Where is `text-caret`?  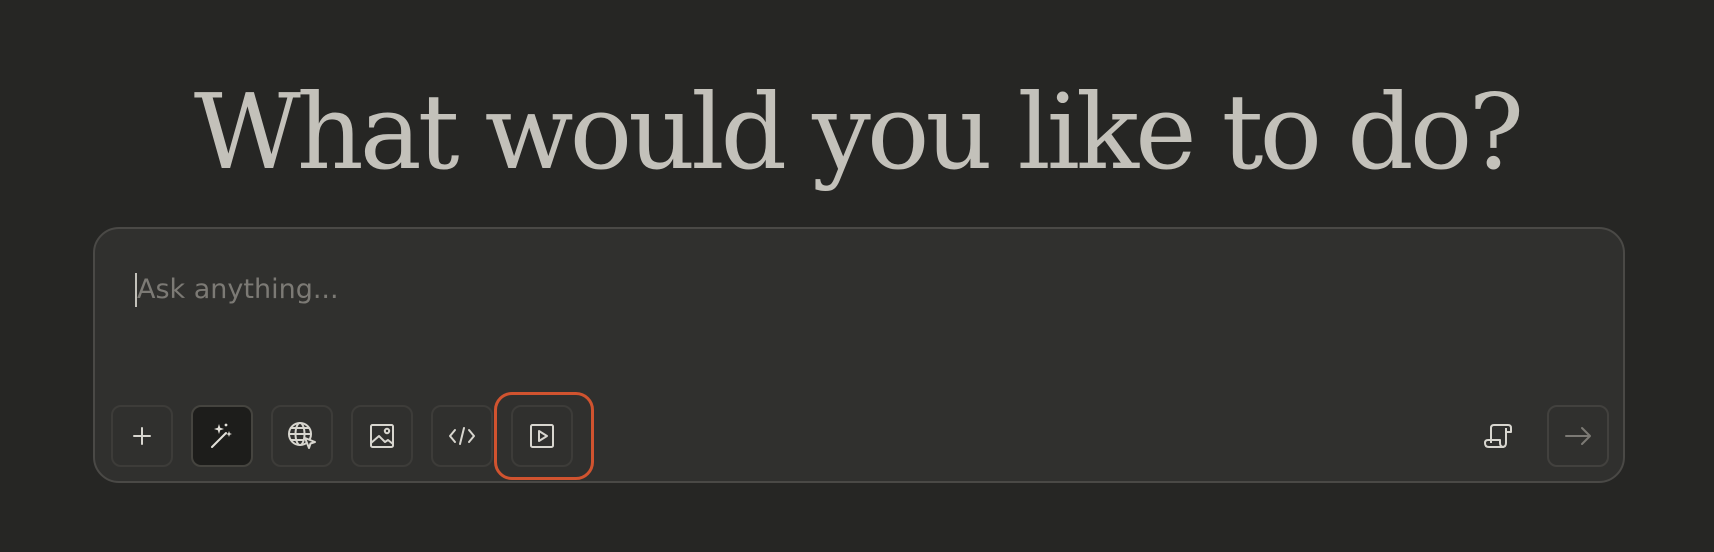 text-caret is located at coordinates (136, 290).